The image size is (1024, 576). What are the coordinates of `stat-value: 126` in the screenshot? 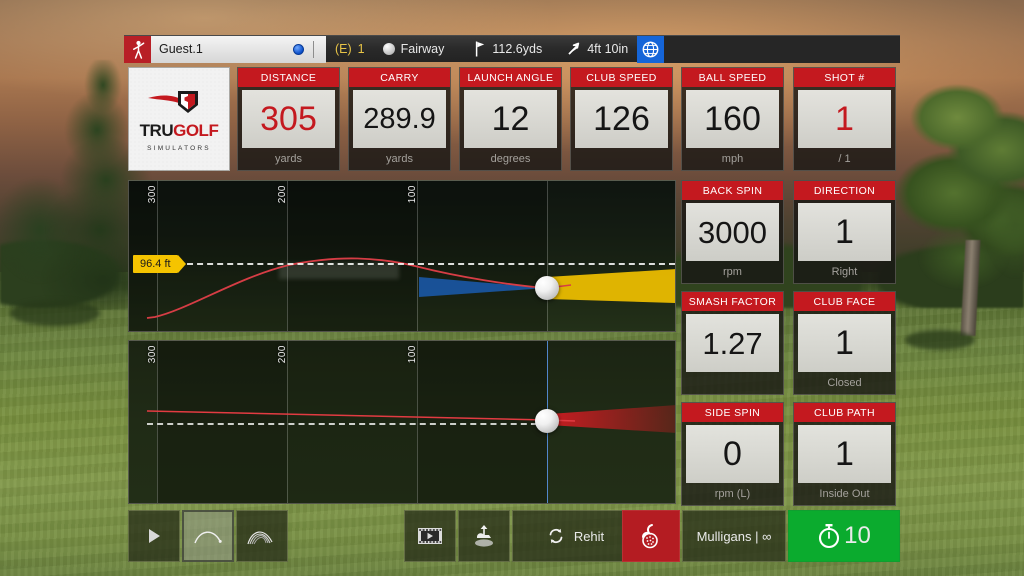 It's located at (621, 119).